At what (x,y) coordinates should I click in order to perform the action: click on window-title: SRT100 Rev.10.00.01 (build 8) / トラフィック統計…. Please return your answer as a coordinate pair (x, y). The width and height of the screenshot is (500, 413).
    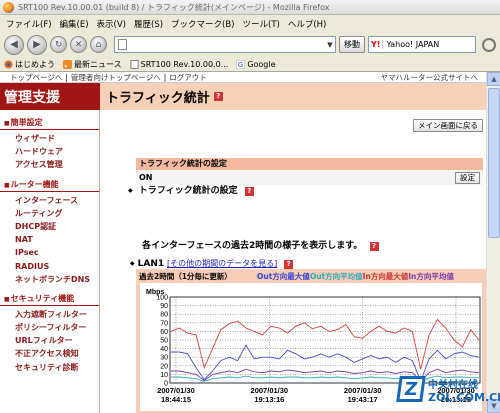
    Looking at the image, I should click on (174, 7).